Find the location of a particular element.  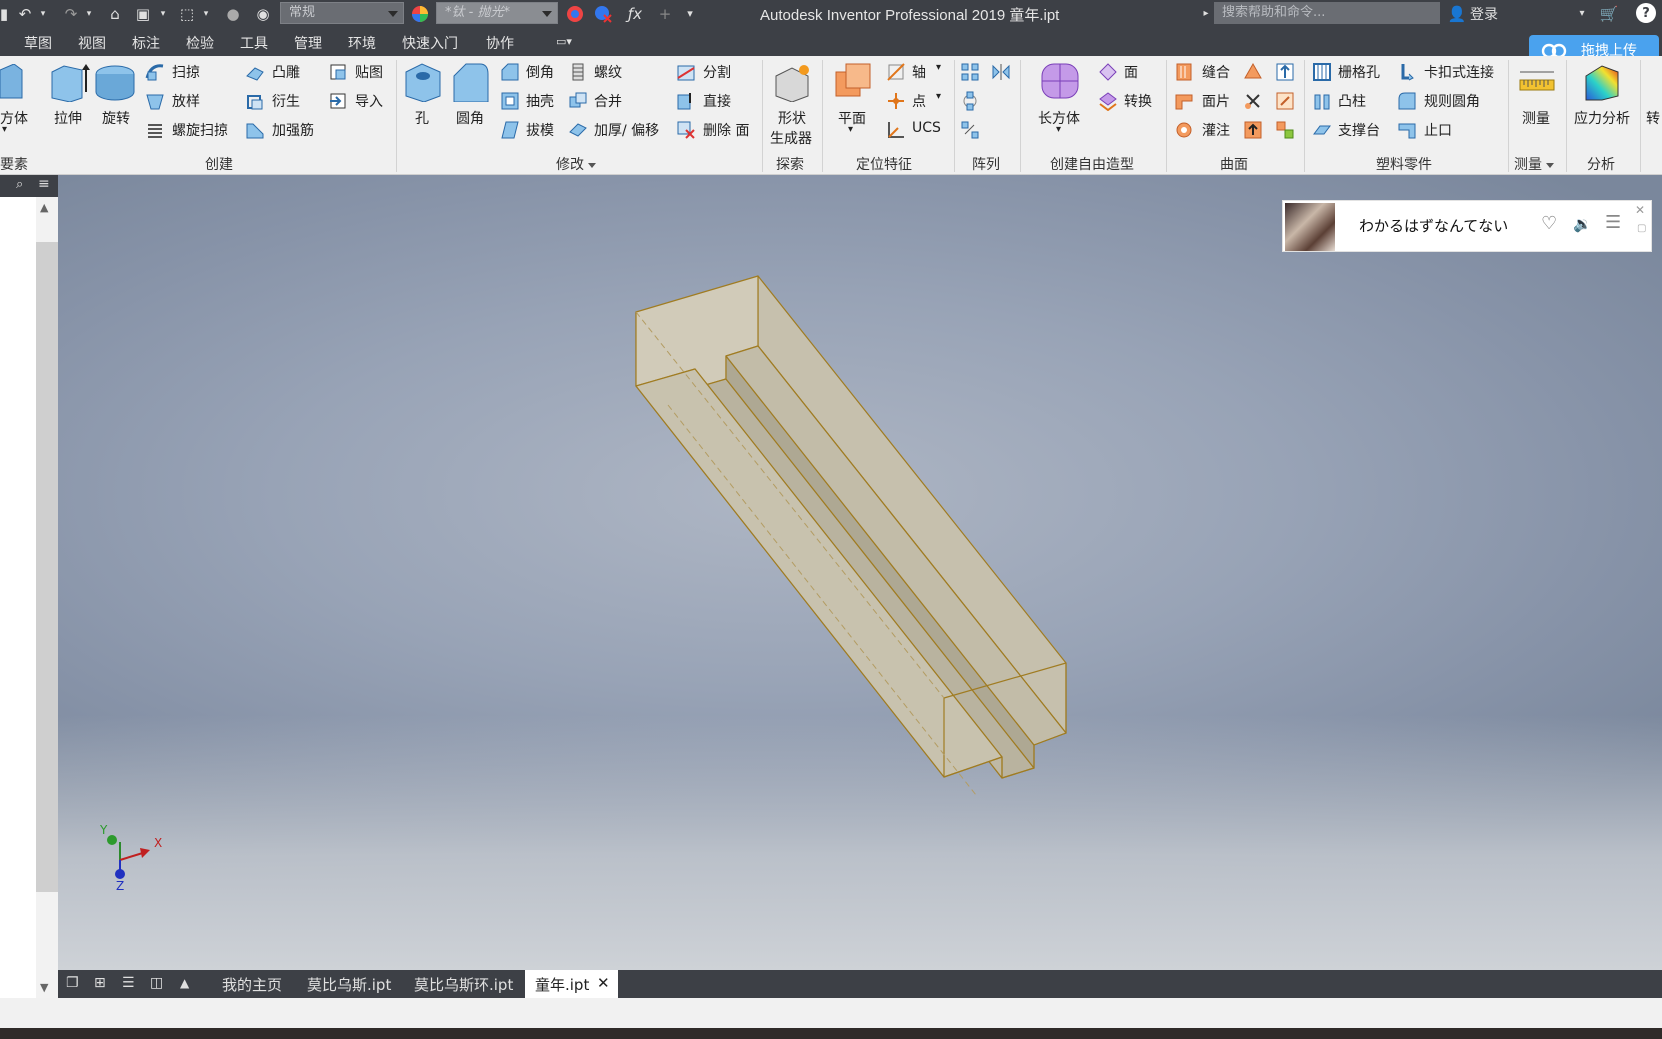

import-button: 导入 is located at coordinates (369, 101).